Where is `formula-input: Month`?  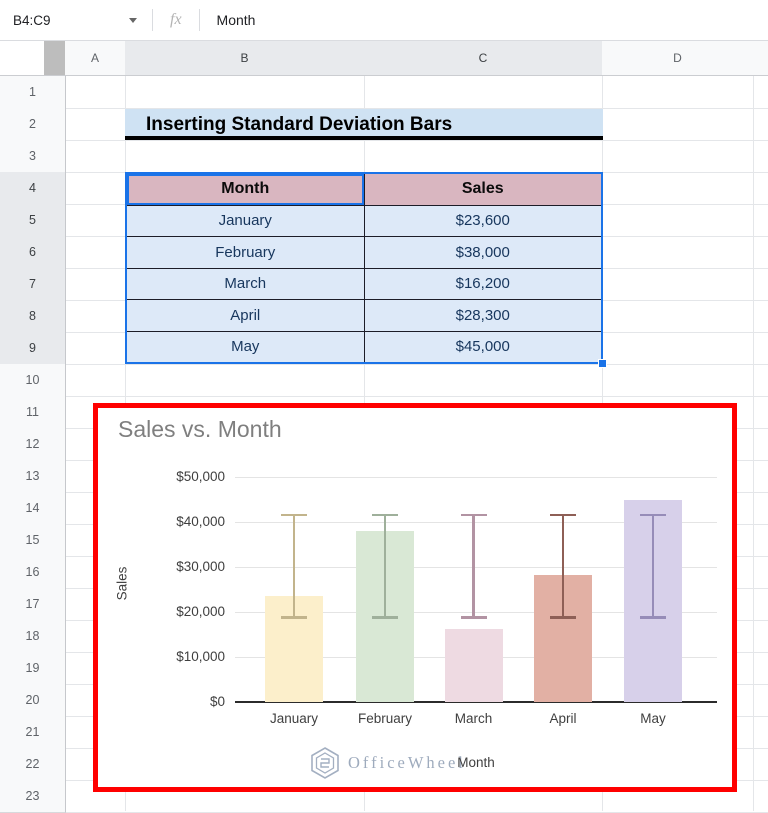 formula-input: Month is located at coordinates (236, 20).